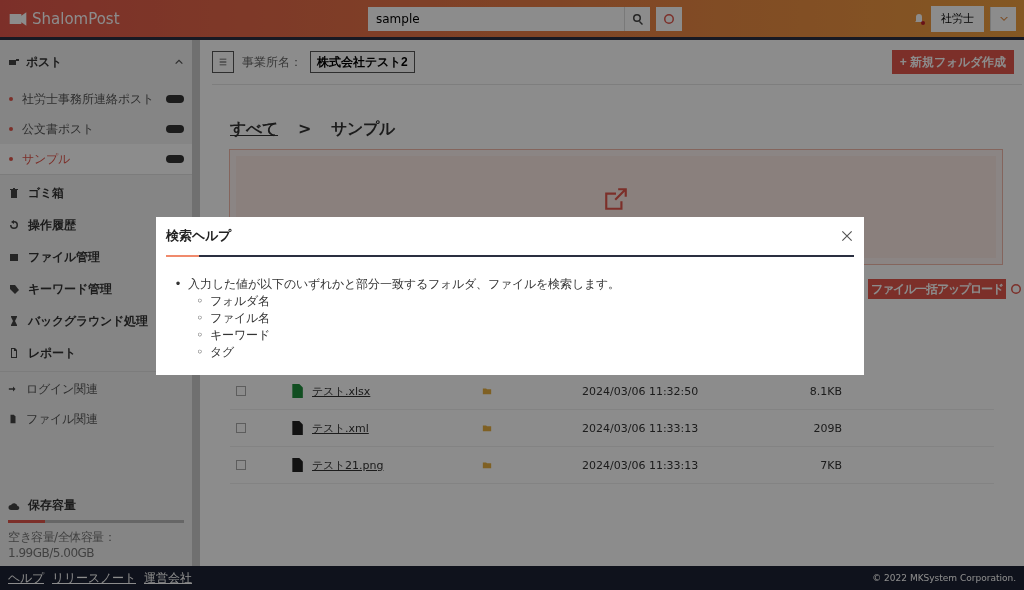  I want to click on document-icon, so click(14, 353).